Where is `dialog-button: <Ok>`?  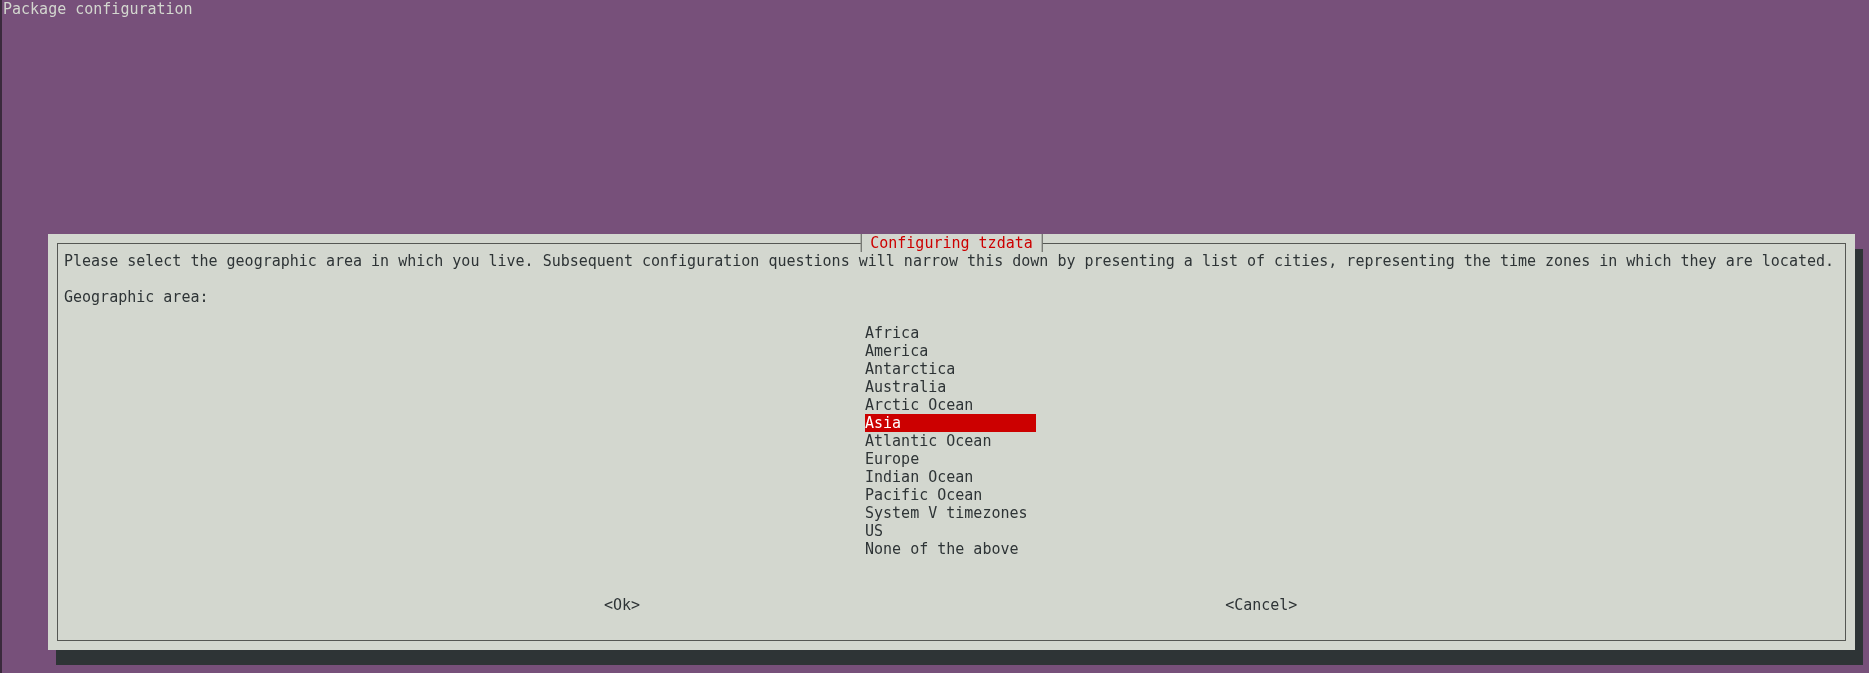
dialog-button: <Ok> is located at coordinates (622, 605).